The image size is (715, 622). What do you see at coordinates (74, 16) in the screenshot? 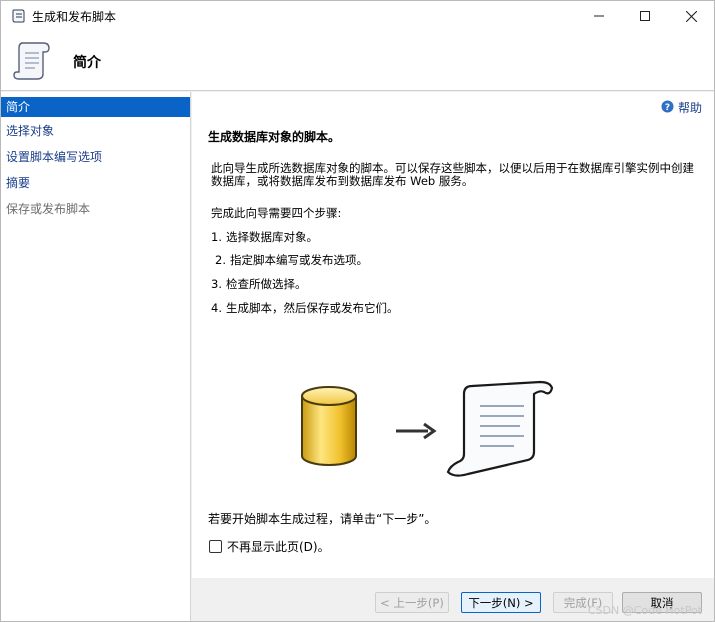
I see `window-title: 生成和发布脚本` at bounding box center [74, 16].